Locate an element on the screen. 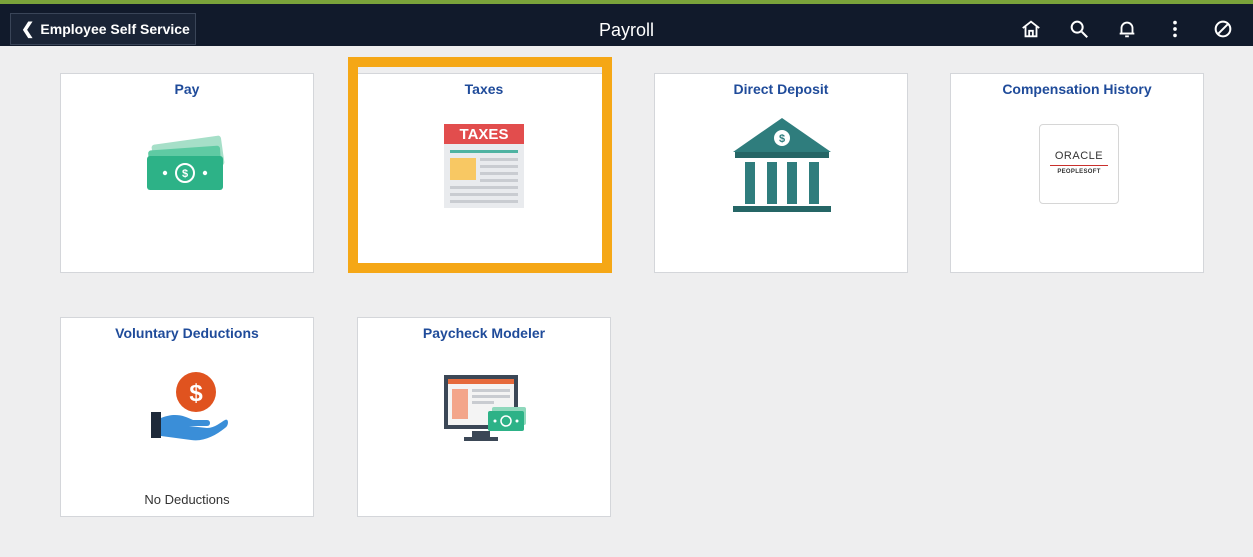 This screenshot has height=557, width=1253. hand-dollar-icon: $ is located at coordinates (189, 406).